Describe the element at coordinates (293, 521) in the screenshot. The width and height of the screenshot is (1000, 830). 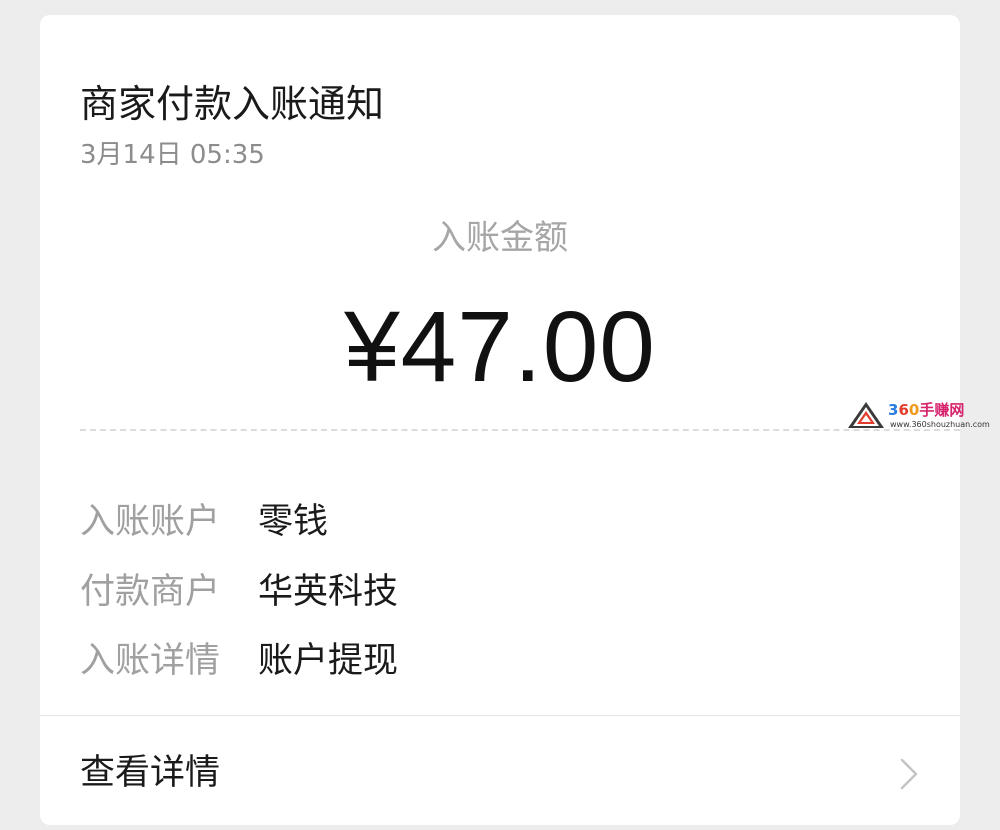
I see `detail-value: 零钱` at that location.